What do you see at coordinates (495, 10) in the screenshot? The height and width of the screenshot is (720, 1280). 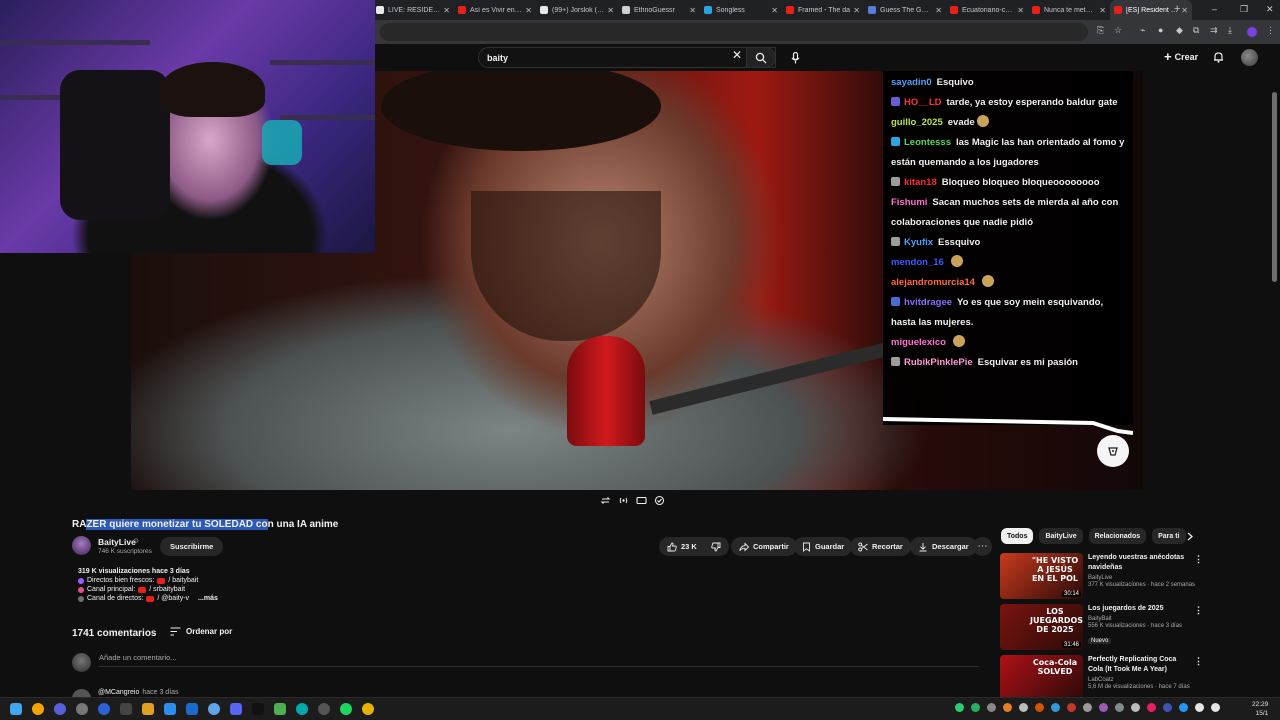 I see `browser-tab: Así es Vivir en un ✕` at bounding box center [495, 10].